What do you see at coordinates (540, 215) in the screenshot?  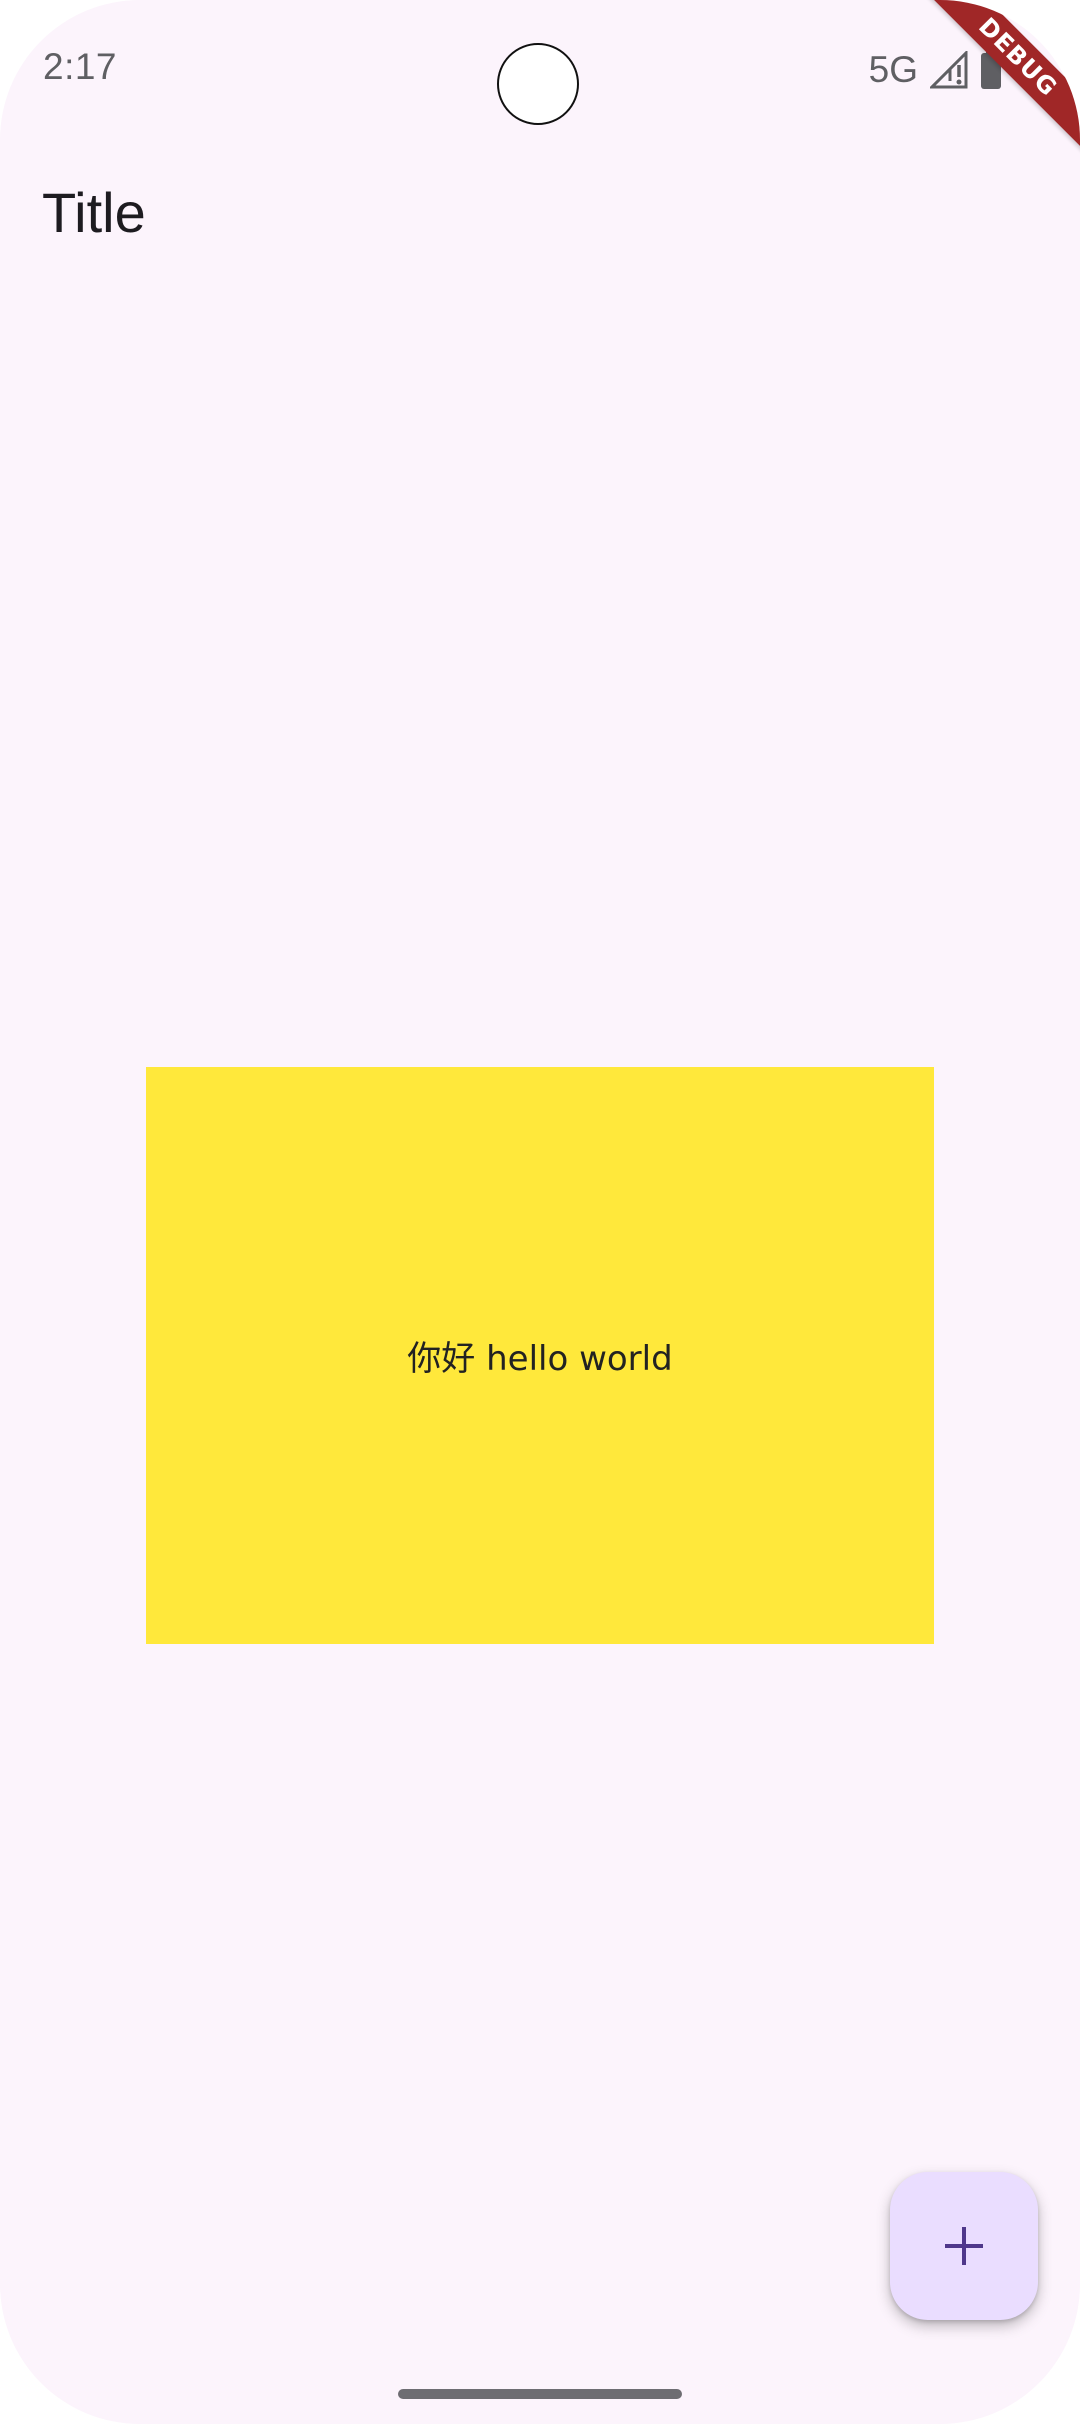 I see `app-bar: Title` at bounding box center [540, 215].